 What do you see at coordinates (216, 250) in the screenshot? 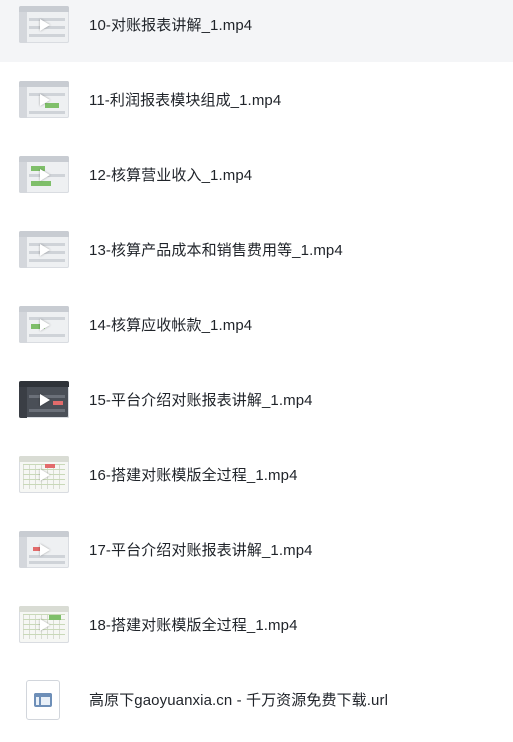
I see `file-name: 13-核算产品成本和销售费用等_1.mp4` at bounding box center [216, 250].